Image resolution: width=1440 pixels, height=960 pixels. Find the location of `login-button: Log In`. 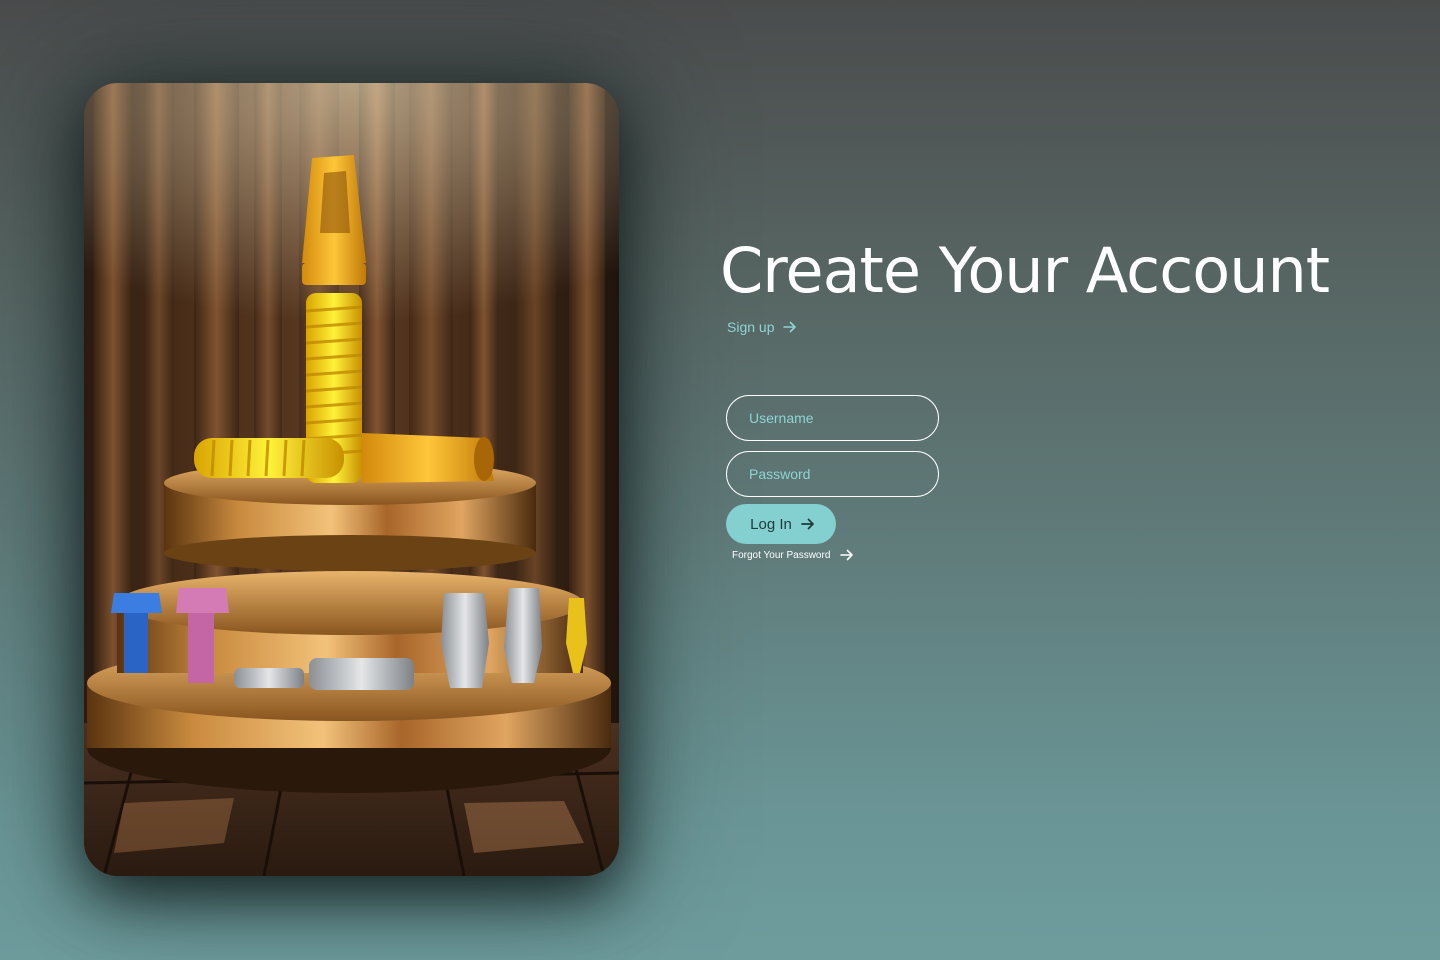

login-button: Log In is located at coordinates (781, 524).